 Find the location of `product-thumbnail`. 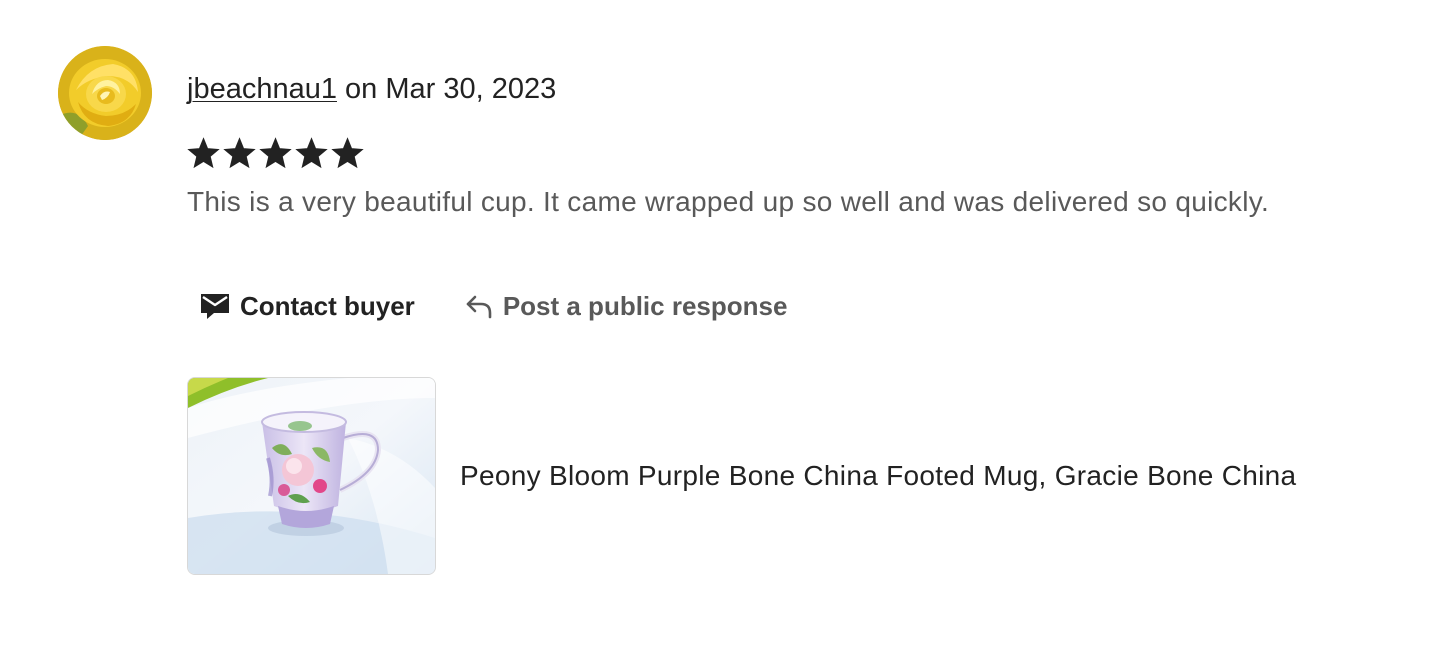

product-thumbnail is located at coordinates (311, 476).